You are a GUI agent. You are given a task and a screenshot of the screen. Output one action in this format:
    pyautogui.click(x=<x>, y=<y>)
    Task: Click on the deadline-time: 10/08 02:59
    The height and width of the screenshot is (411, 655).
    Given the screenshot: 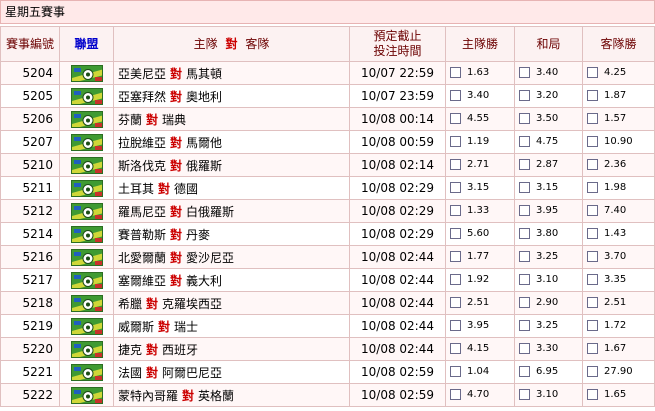 What is the action you would take?
    pyautogui.click(x=397, y=372)
    